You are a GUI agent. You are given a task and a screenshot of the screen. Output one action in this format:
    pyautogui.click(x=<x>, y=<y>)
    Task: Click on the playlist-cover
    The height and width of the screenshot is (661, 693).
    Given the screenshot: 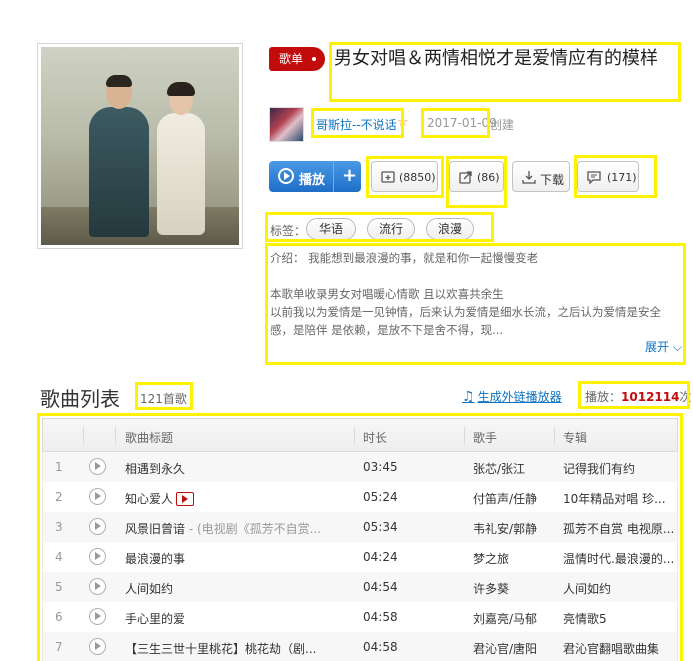 What is the action you would take?
    pyautogui.click(x=140, y=146)
    